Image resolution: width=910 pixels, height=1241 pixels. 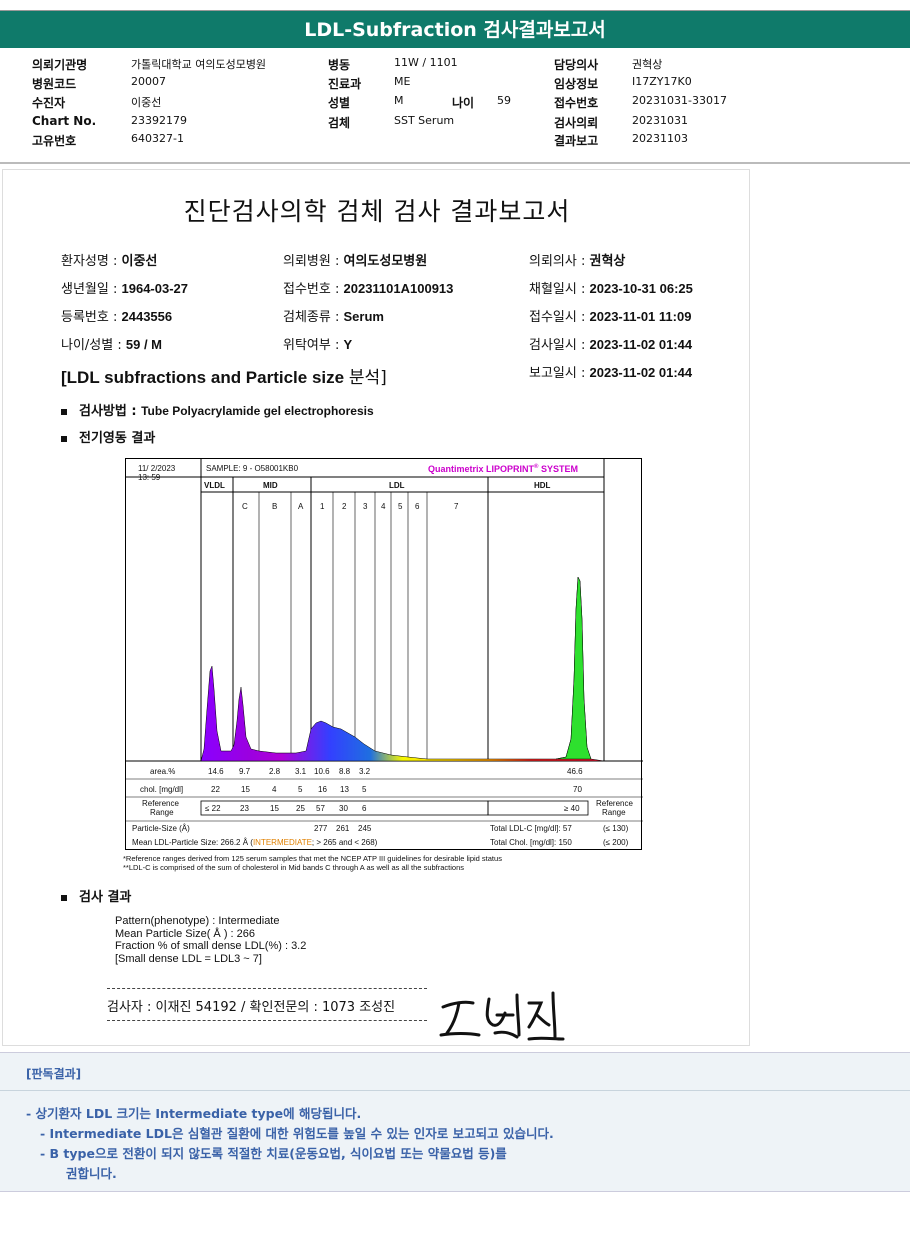 What do you see at coordinates (614, 803) in the screenshot?
I see `ref-label-right-1: Reference` at bounding box center [614, 803].